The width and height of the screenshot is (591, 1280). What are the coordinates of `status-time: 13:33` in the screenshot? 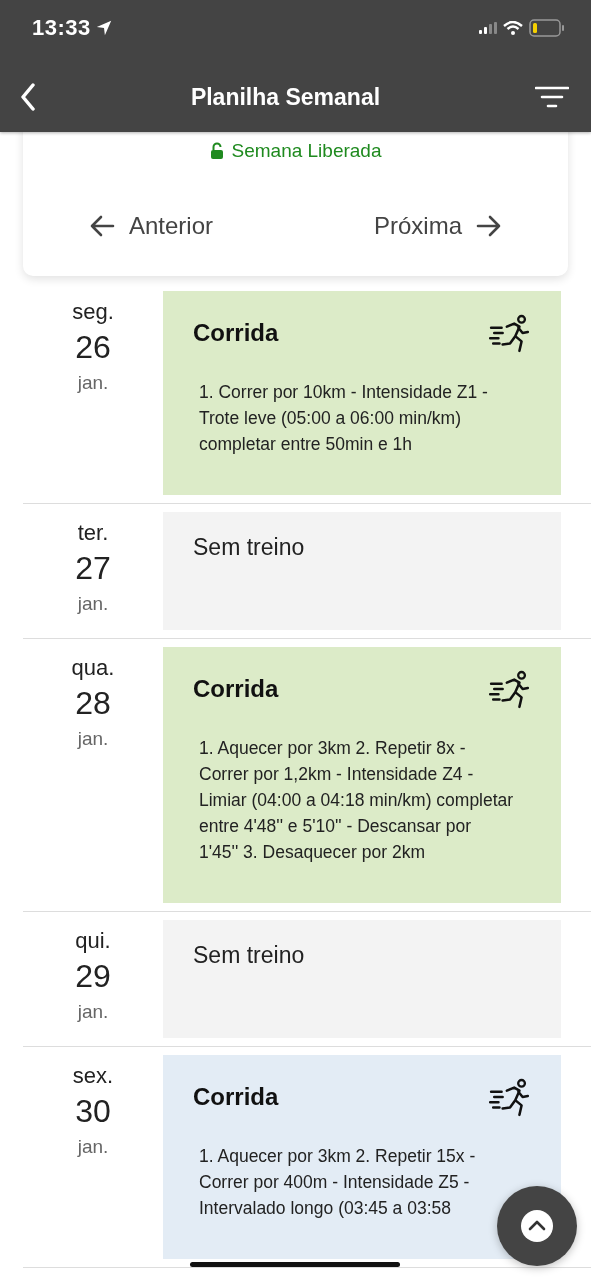 It's located at (61, 28).